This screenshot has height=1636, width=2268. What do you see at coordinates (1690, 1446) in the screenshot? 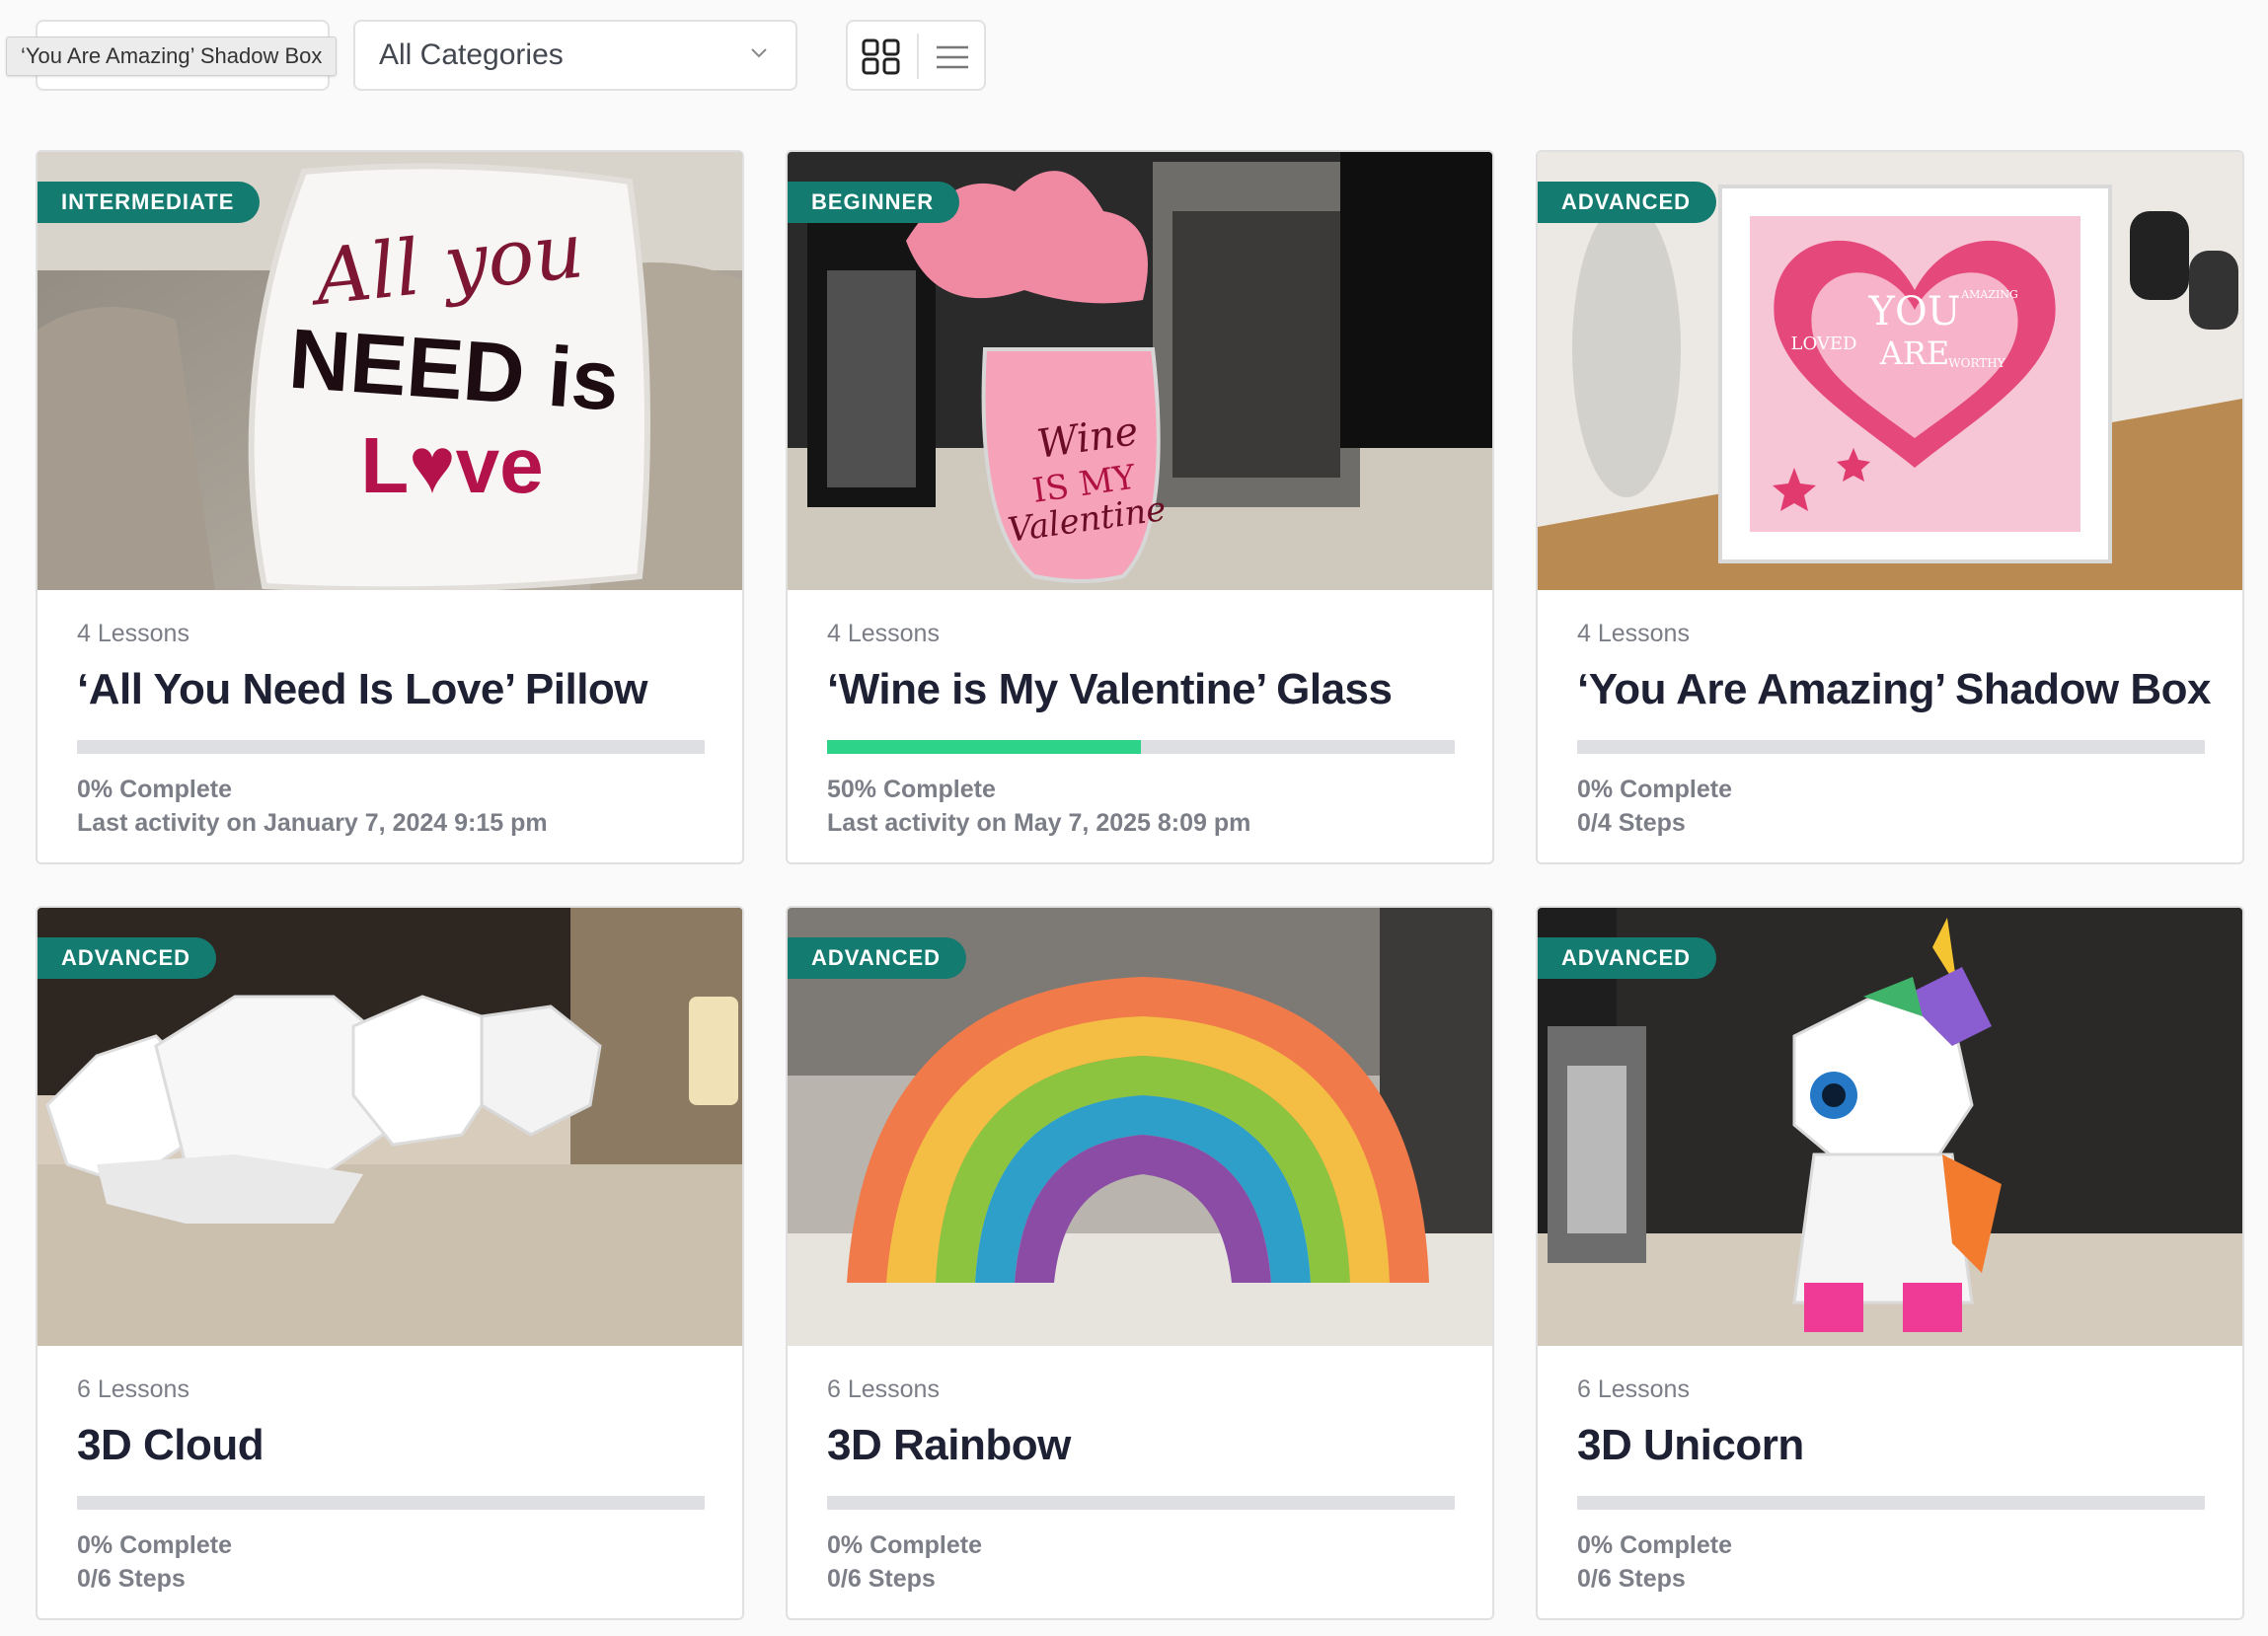
I see `course-title: 3D Unicorn` at bounding box center [1690, 1446].